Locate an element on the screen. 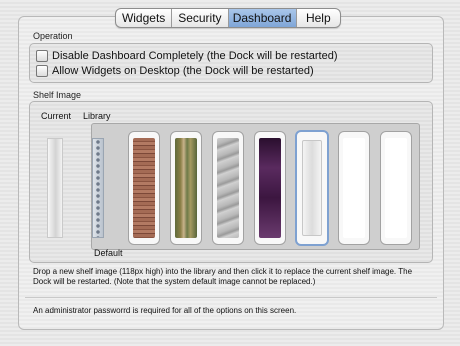 The image size is (460, 346). tab-dashboard: Dashboard is located at coordinates (262, 18).